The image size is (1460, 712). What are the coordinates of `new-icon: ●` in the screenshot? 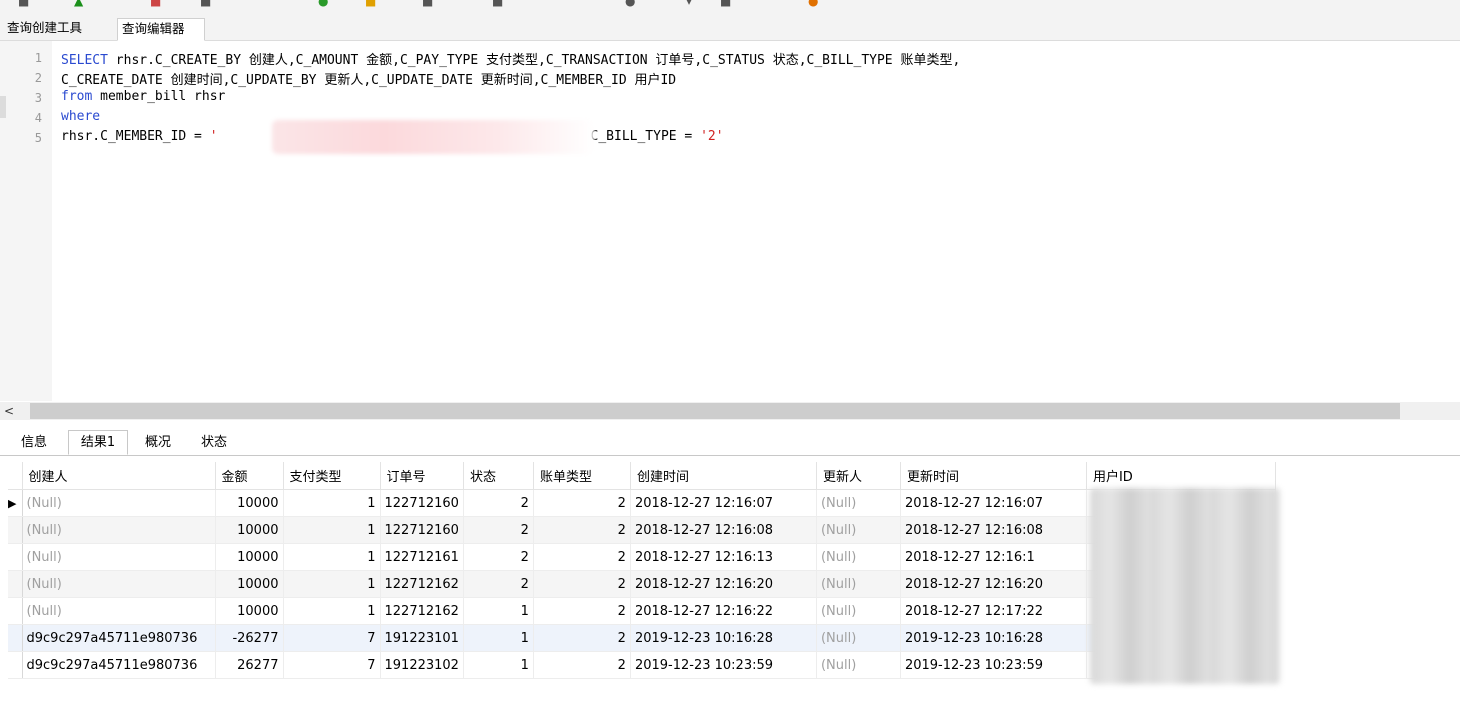 It's located at (323, 4).